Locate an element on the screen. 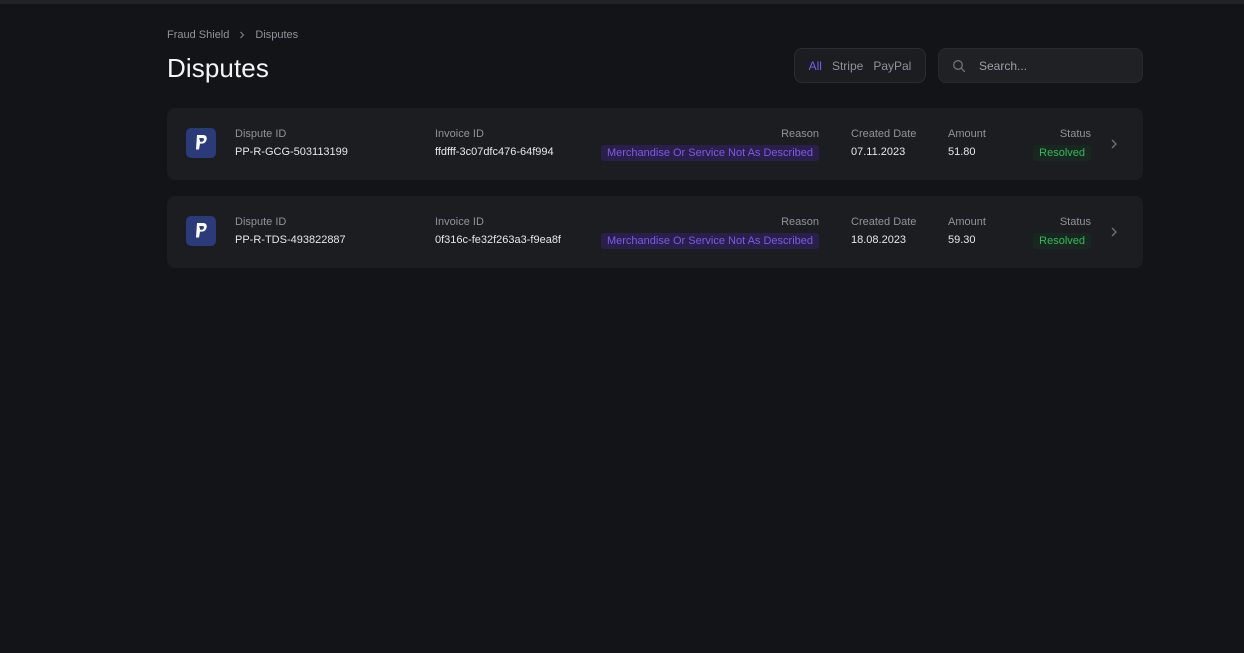 This screenshot has width=1244, height=653. dispute-id-value: PP-R-GCG-503113199 is located at coordinates (291, 152).